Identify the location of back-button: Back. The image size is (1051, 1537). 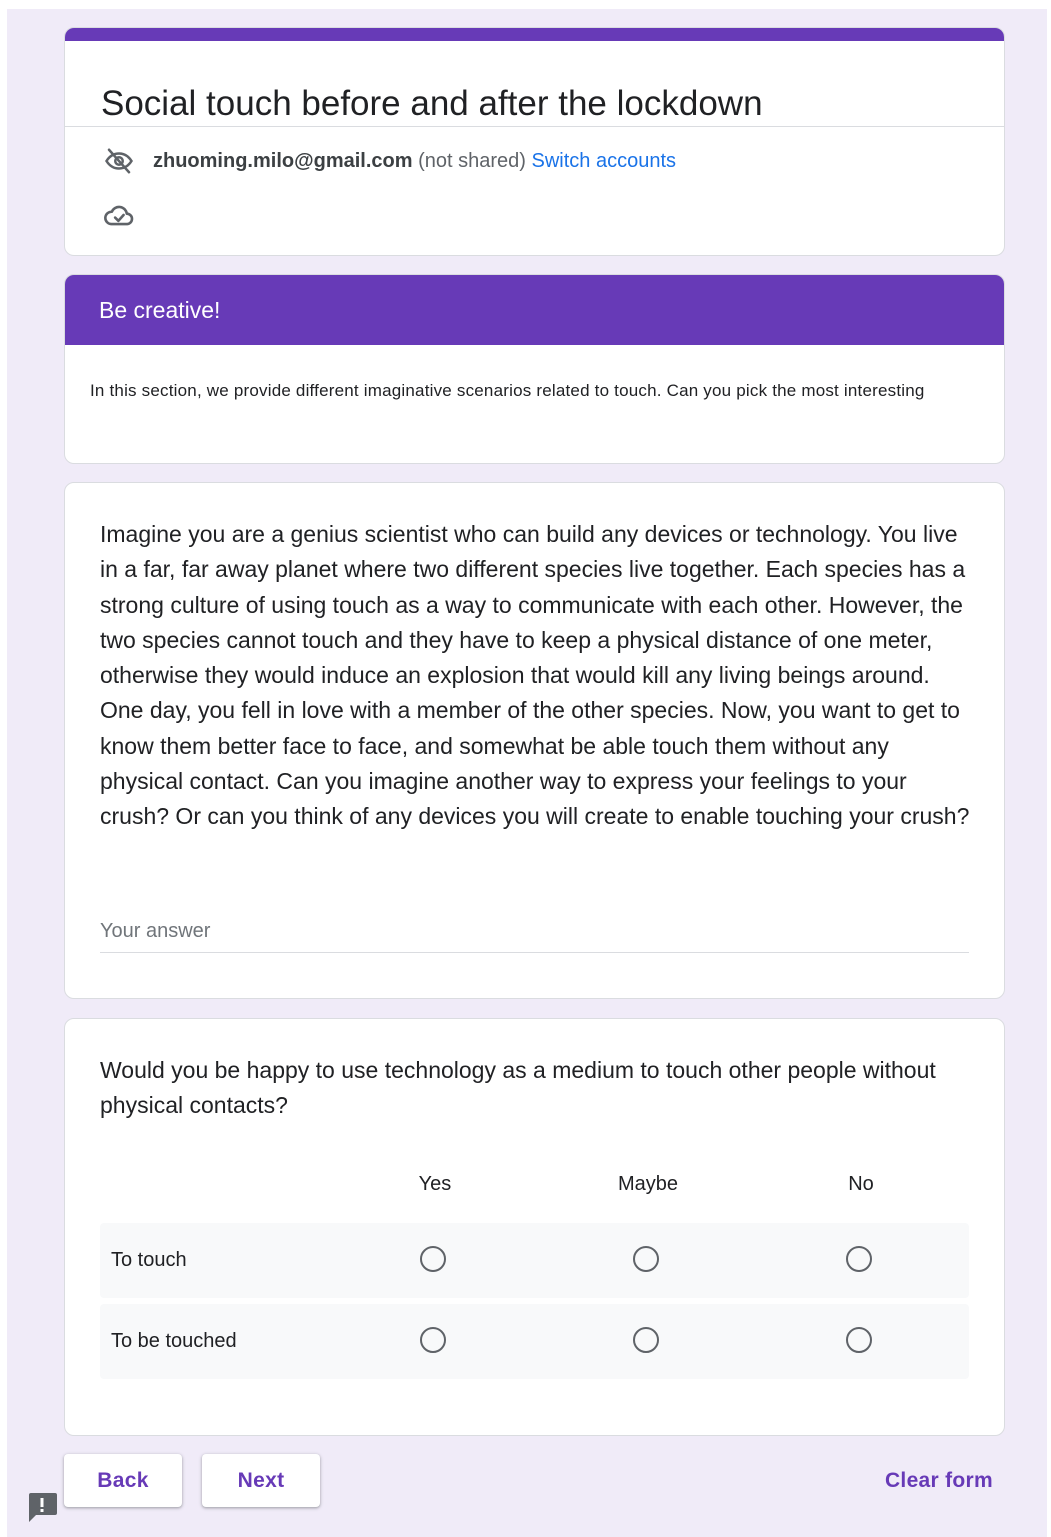
(123, 1480).